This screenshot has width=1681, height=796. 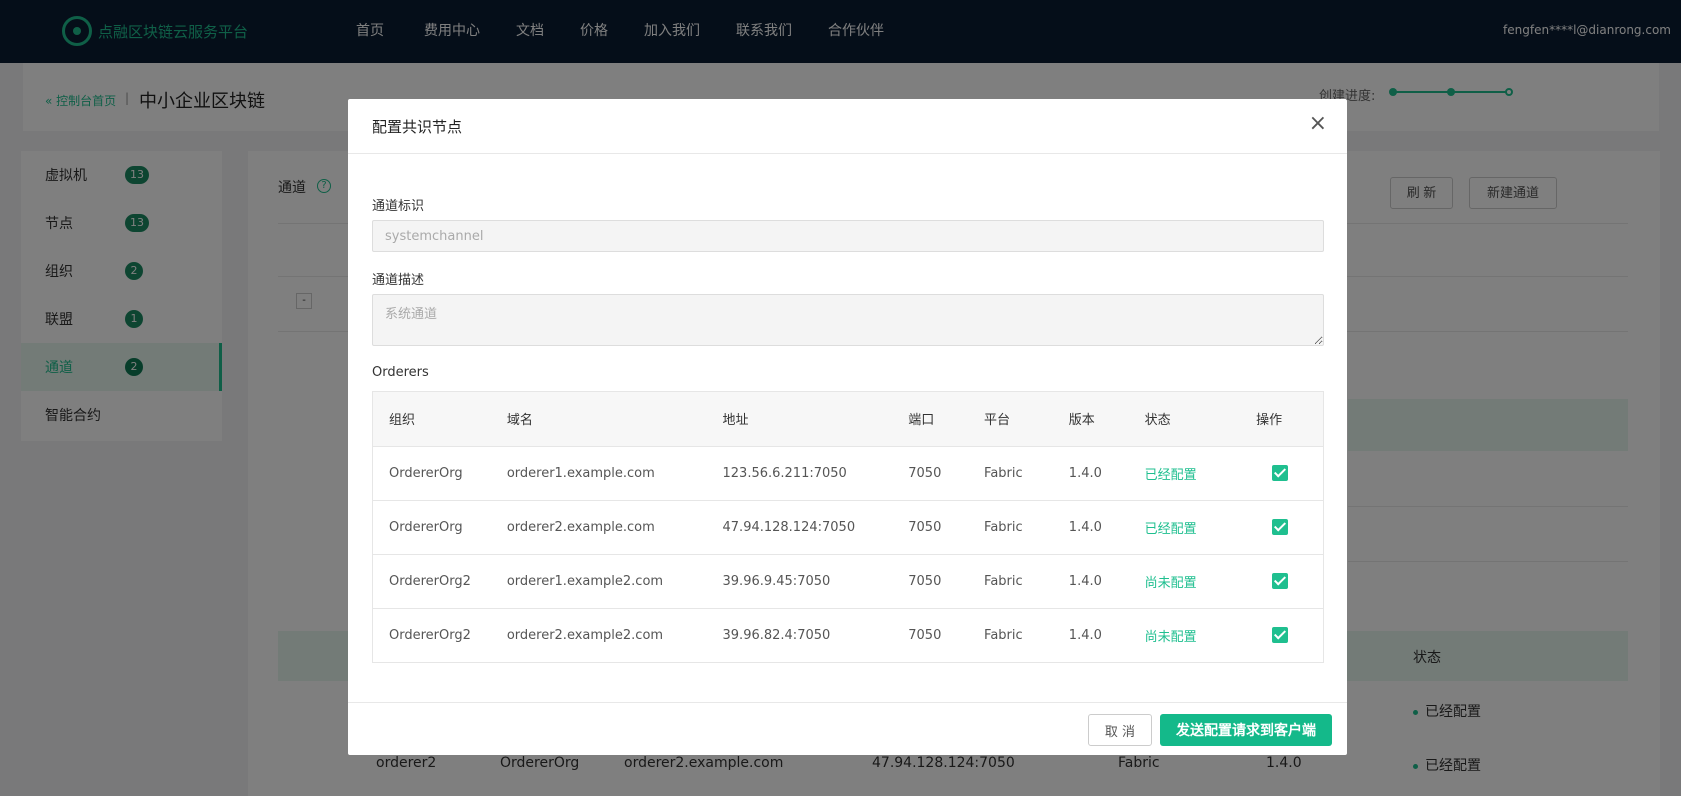 What do you see at coordinates (417, 127) in the screenshot?
I see `modal-title: 配置共识节点` at bounding box center [417, 127].